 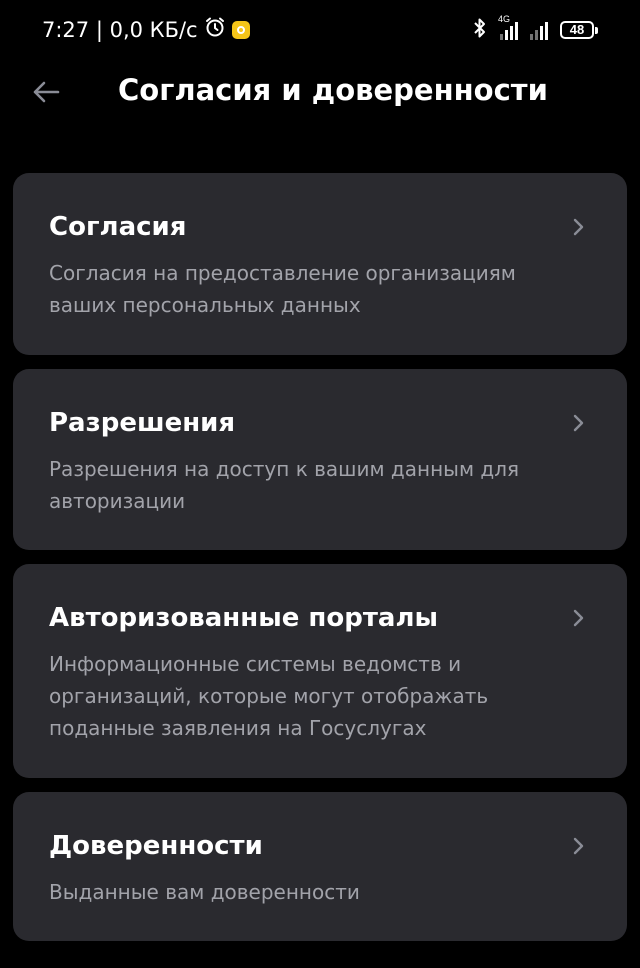 I want to click on card-title: Авторизованные порталы, so click(x=244, y=618).